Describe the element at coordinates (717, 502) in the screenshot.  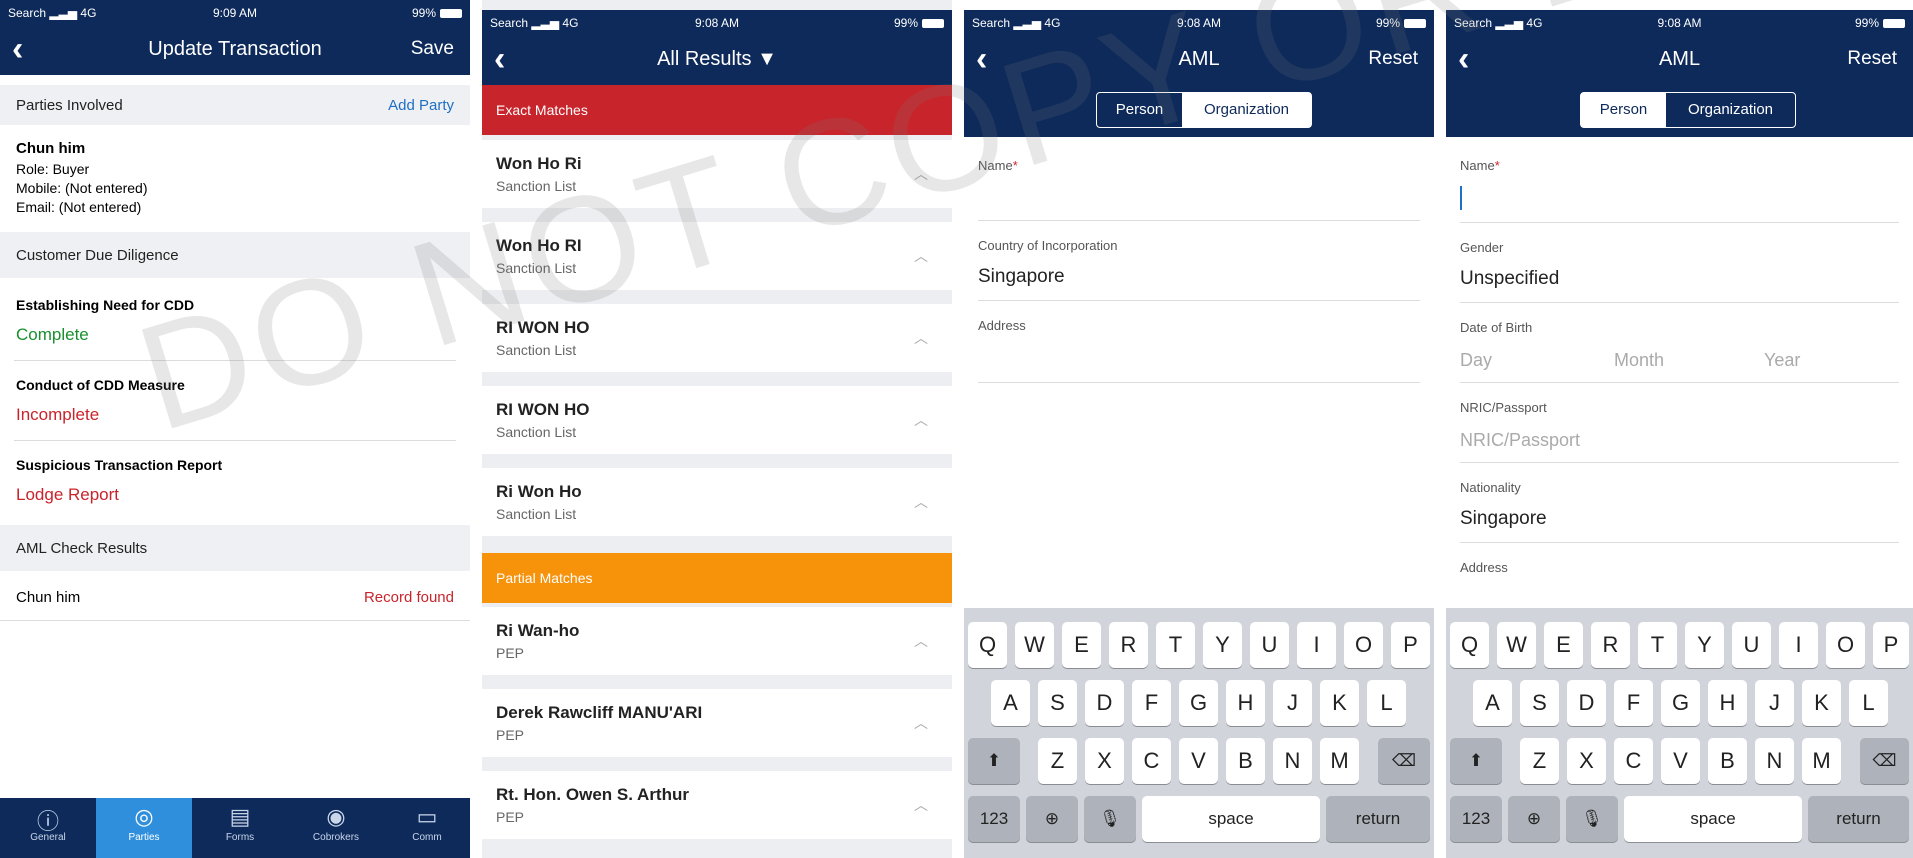
I see `list-item: Ri Won Ho Sanction List ︿` at that location.